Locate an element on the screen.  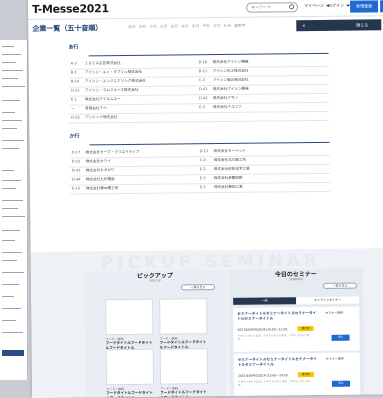
company-item: D-43 株式会社キタガワ is located at coordinates (93, 170).